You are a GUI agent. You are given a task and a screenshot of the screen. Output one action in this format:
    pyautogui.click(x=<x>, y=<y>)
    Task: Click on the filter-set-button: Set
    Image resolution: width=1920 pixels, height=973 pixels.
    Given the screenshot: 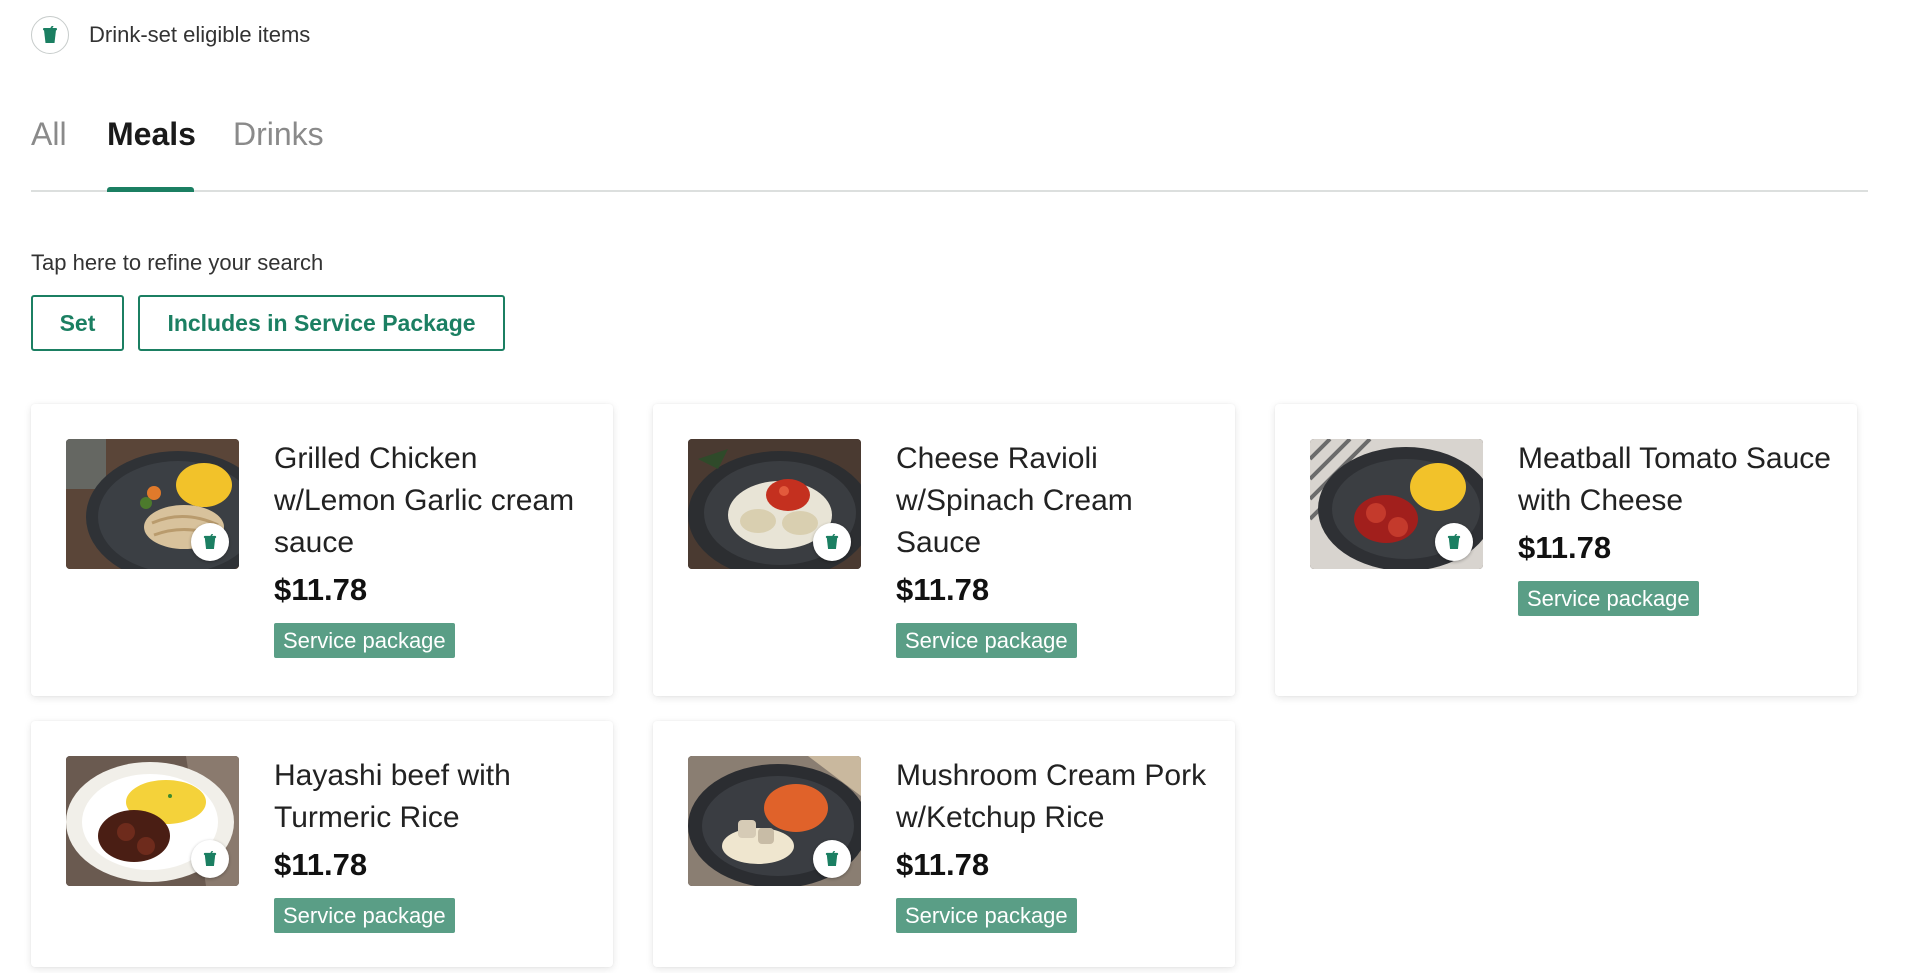 What is the action you would take?
    pyautogui.click(x=77, y=323)
    